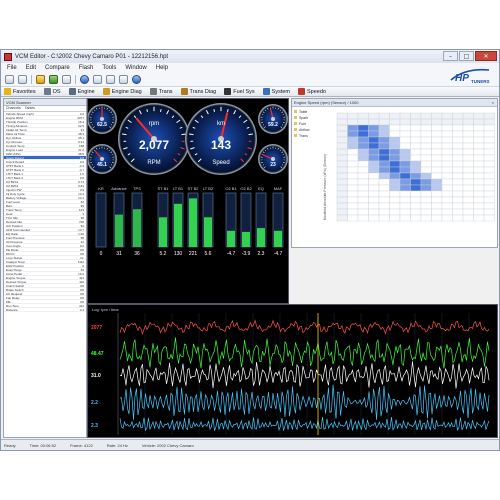  What do you see at coordinates (162, 68) in the screenshot?
I see `menu-help: Help` at bounding box center [162, 68].